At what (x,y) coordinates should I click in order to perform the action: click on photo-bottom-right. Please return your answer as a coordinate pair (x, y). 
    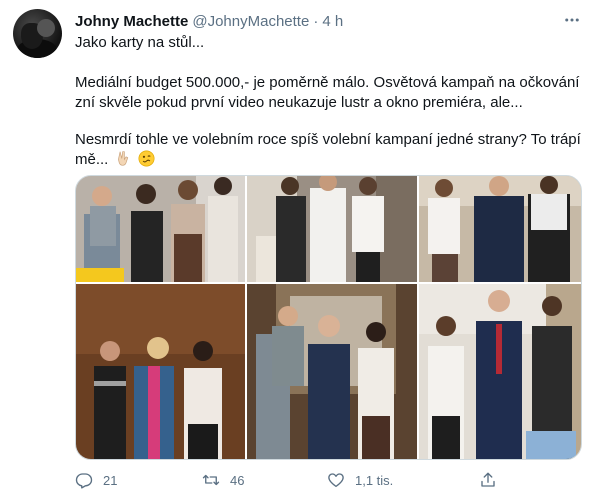
    Looking at the image, I should click on (500, 372).